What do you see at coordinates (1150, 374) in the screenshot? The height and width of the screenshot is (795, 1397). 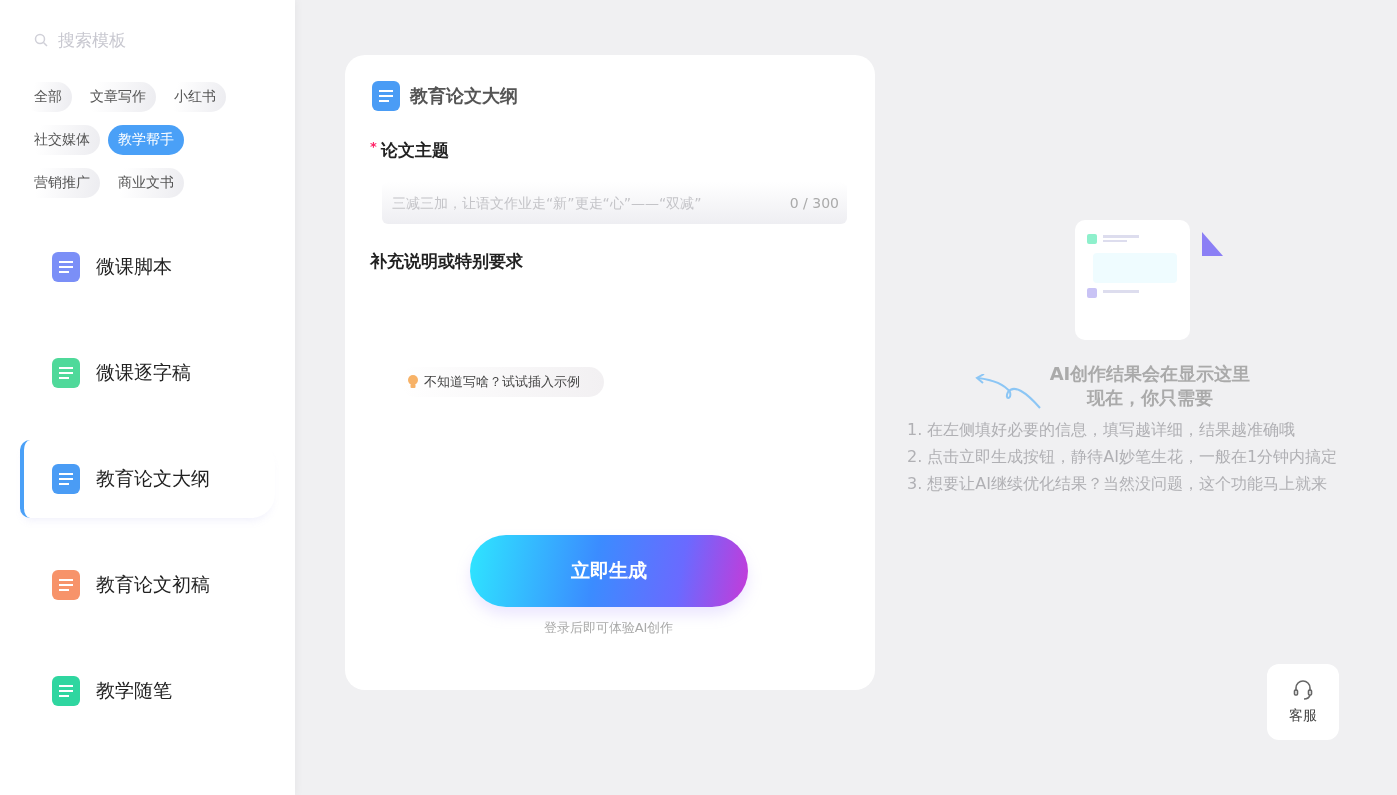 I see `result-heading: AI创作结果会在显示这里` at bounding box center [1150, 374].